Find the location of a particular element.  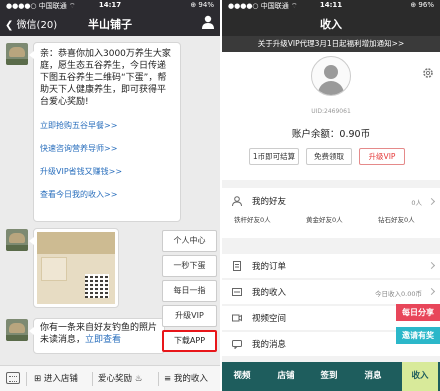

menu-item-download-app: 下载APP is located at coordinates (189, 341).